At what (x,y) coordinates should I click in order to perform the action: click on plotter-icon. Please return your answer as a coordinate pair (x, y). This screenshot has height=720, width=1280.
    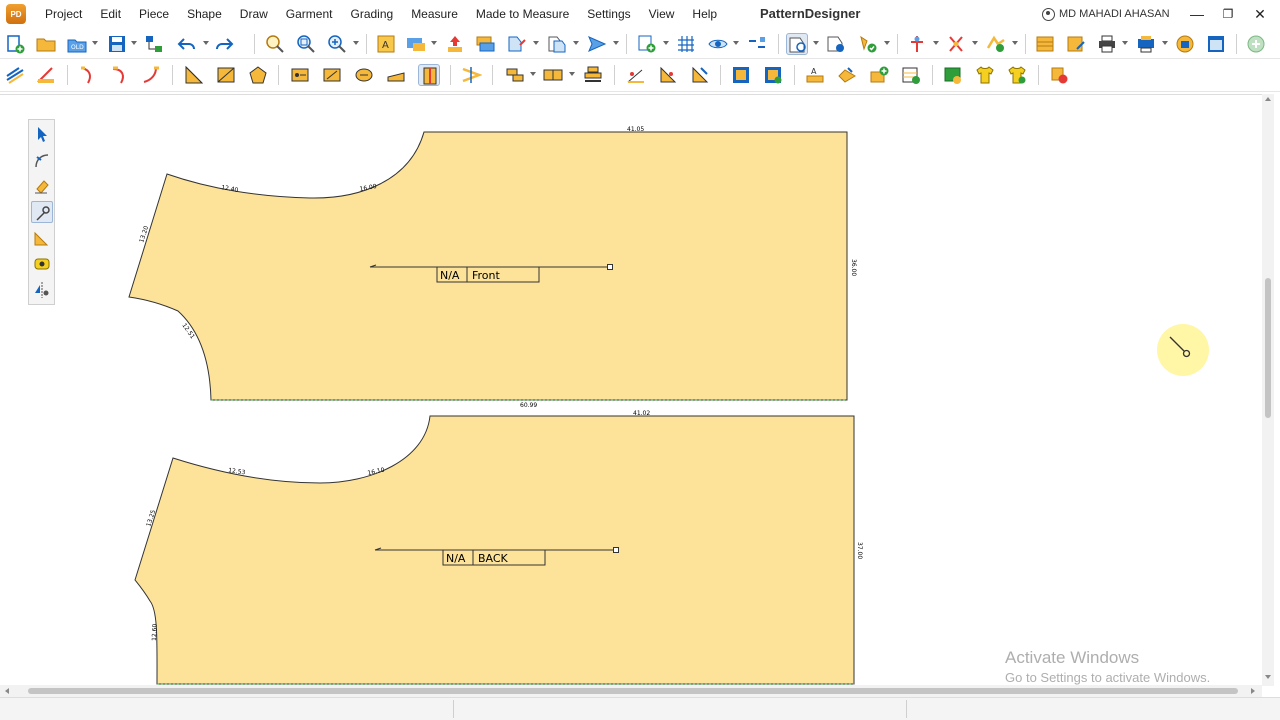
    Looking at the image, I should click on (1146, 44).